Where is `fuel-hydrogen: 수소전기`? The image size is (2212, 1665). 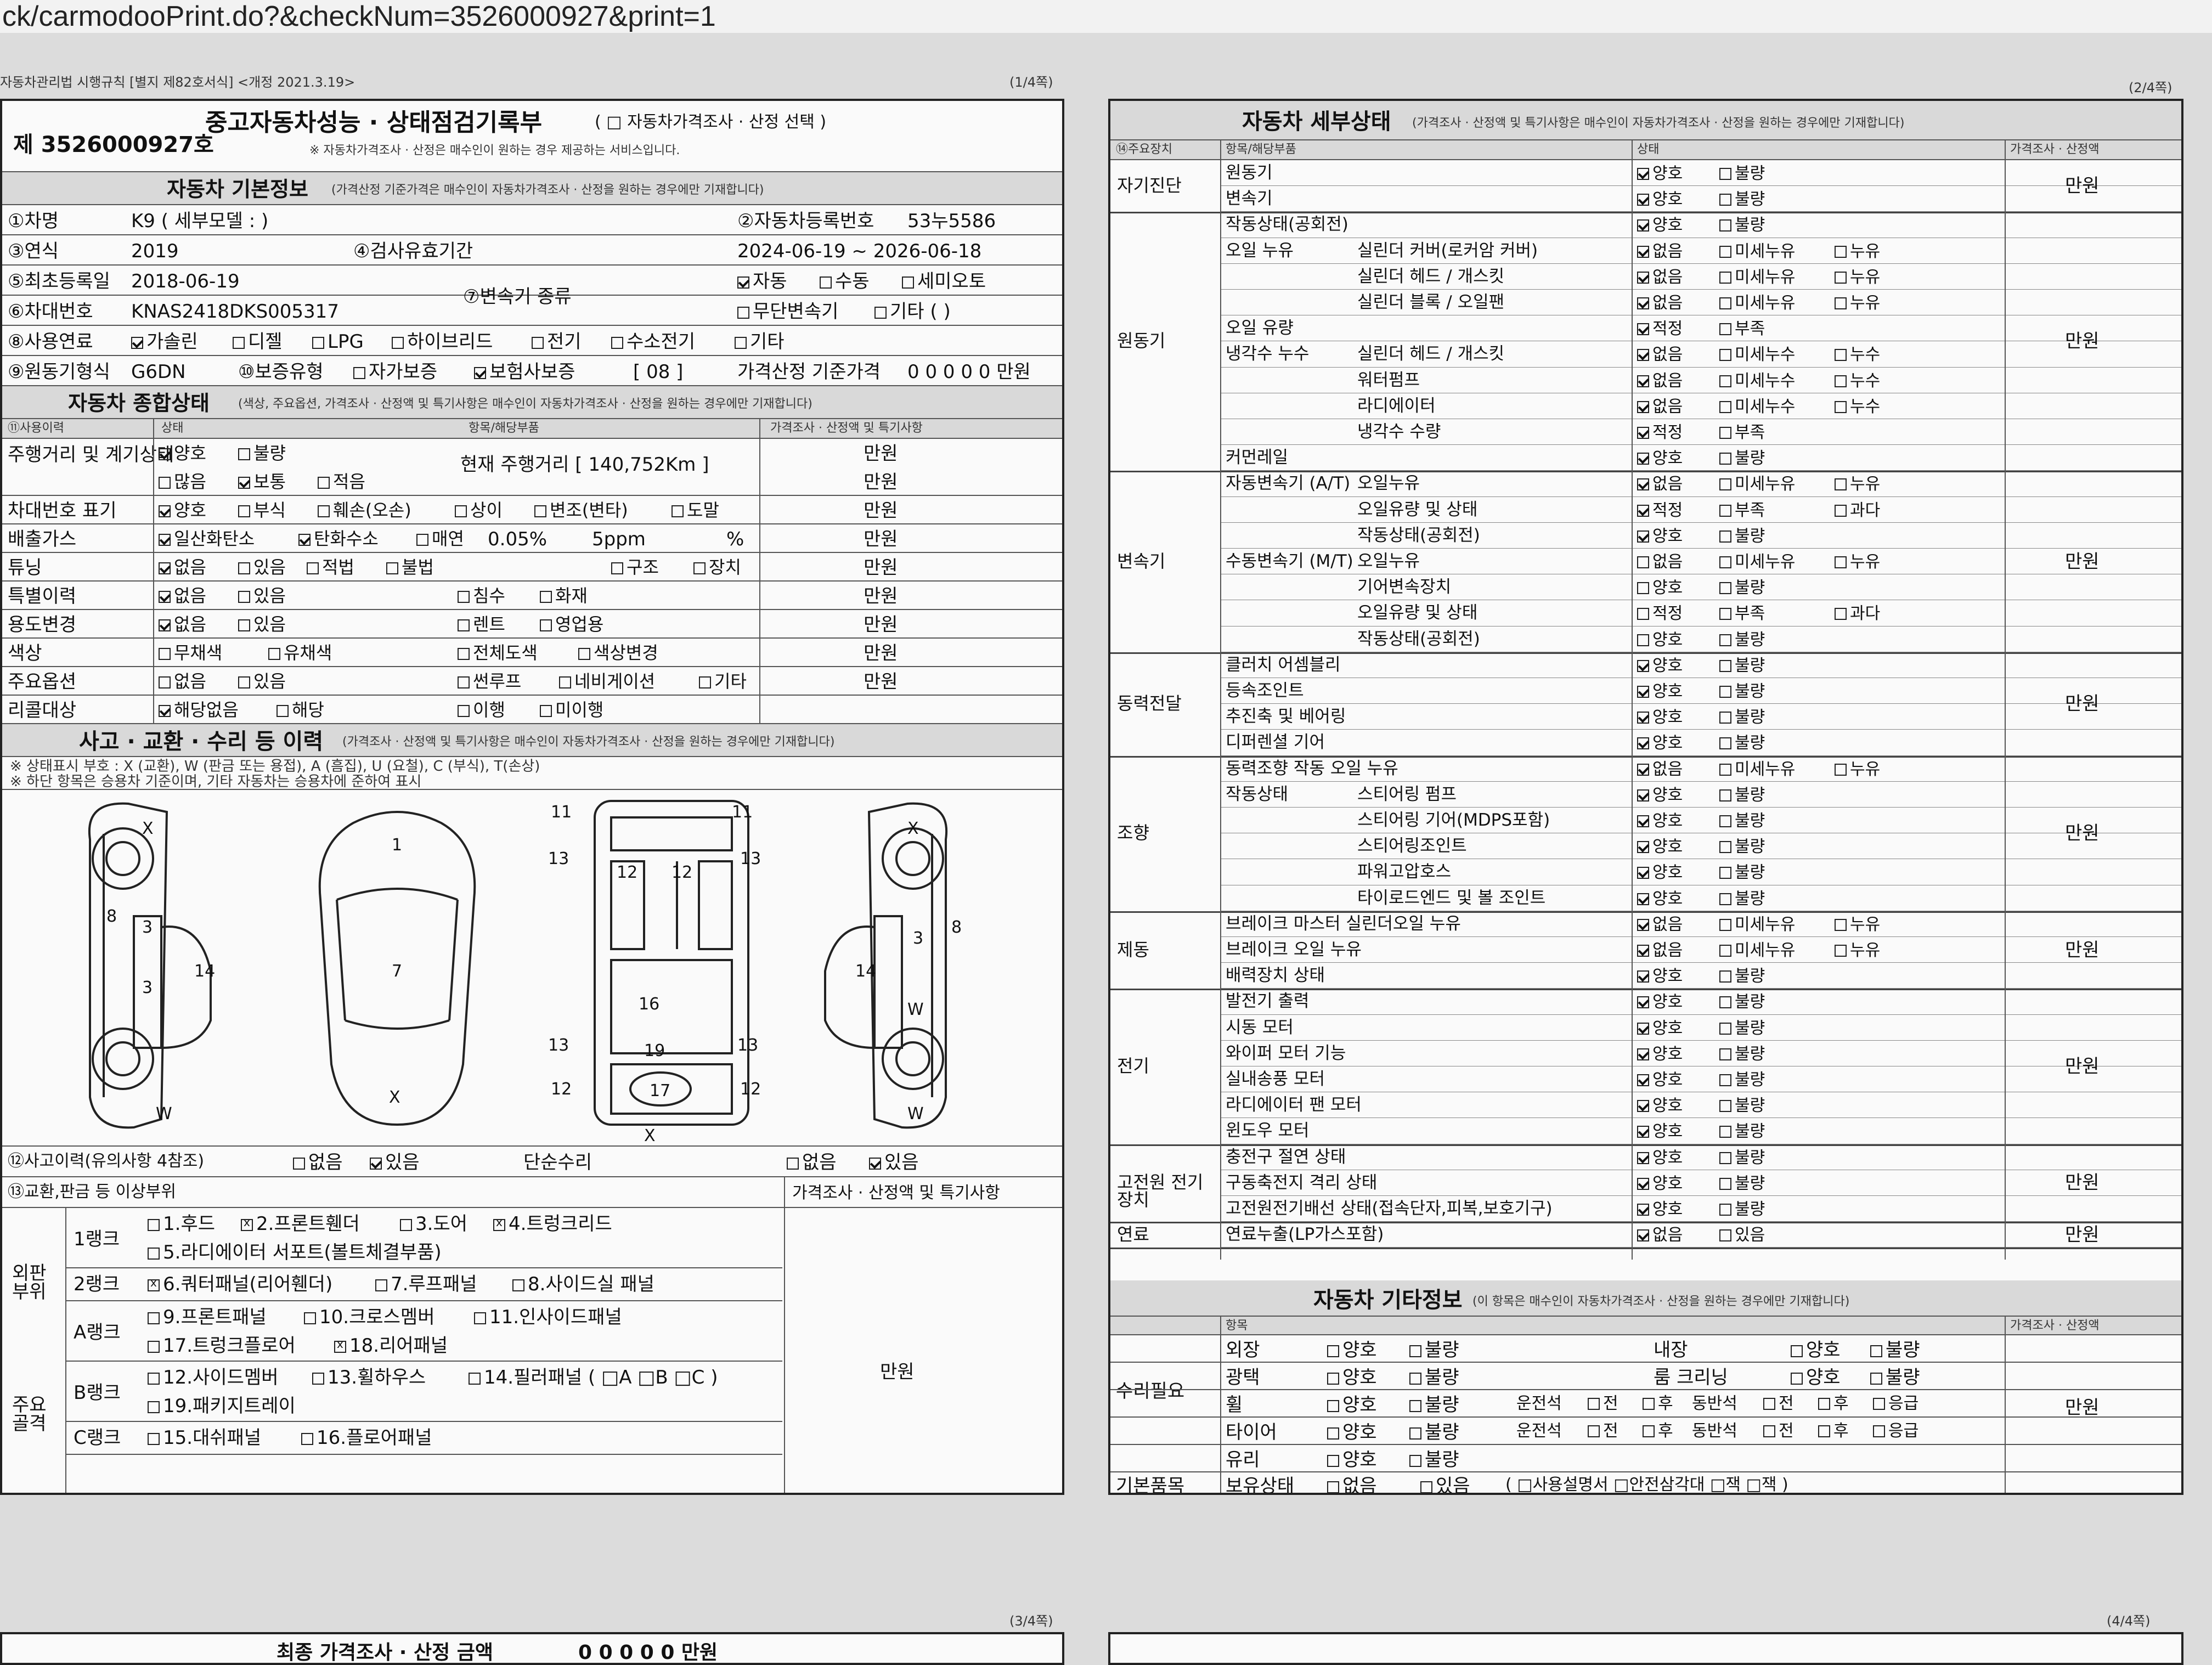
fuel-hydrogen: 수소전기 is located at coordinates (653, 341).